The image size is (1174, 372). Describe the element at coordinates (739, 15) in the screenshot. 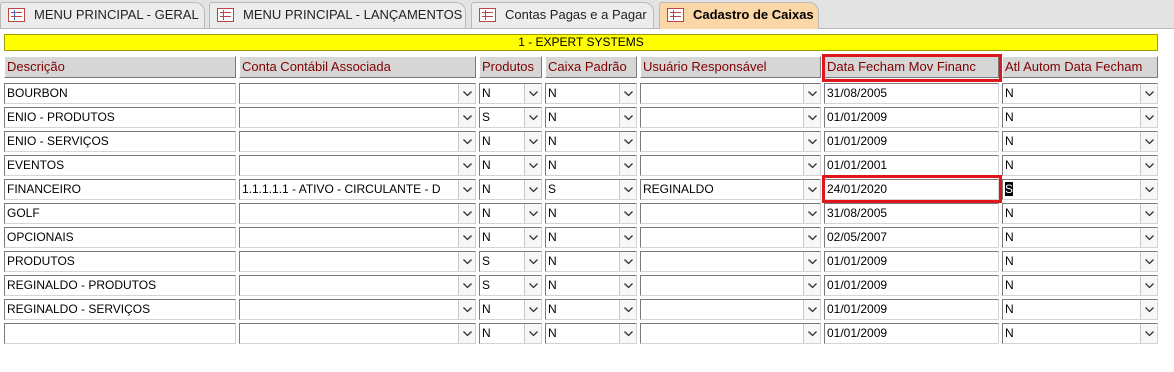

I see `tab-cadastro-de-caixas: Cadastro de Caixas` at that location.